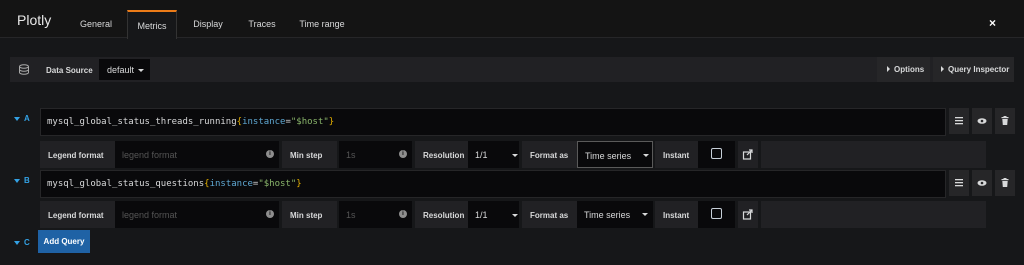 The image size is (1024, 265). Describe the element at coordinates (262, 24) in the screenshot. I see `tab-traces: Traces` at that location.